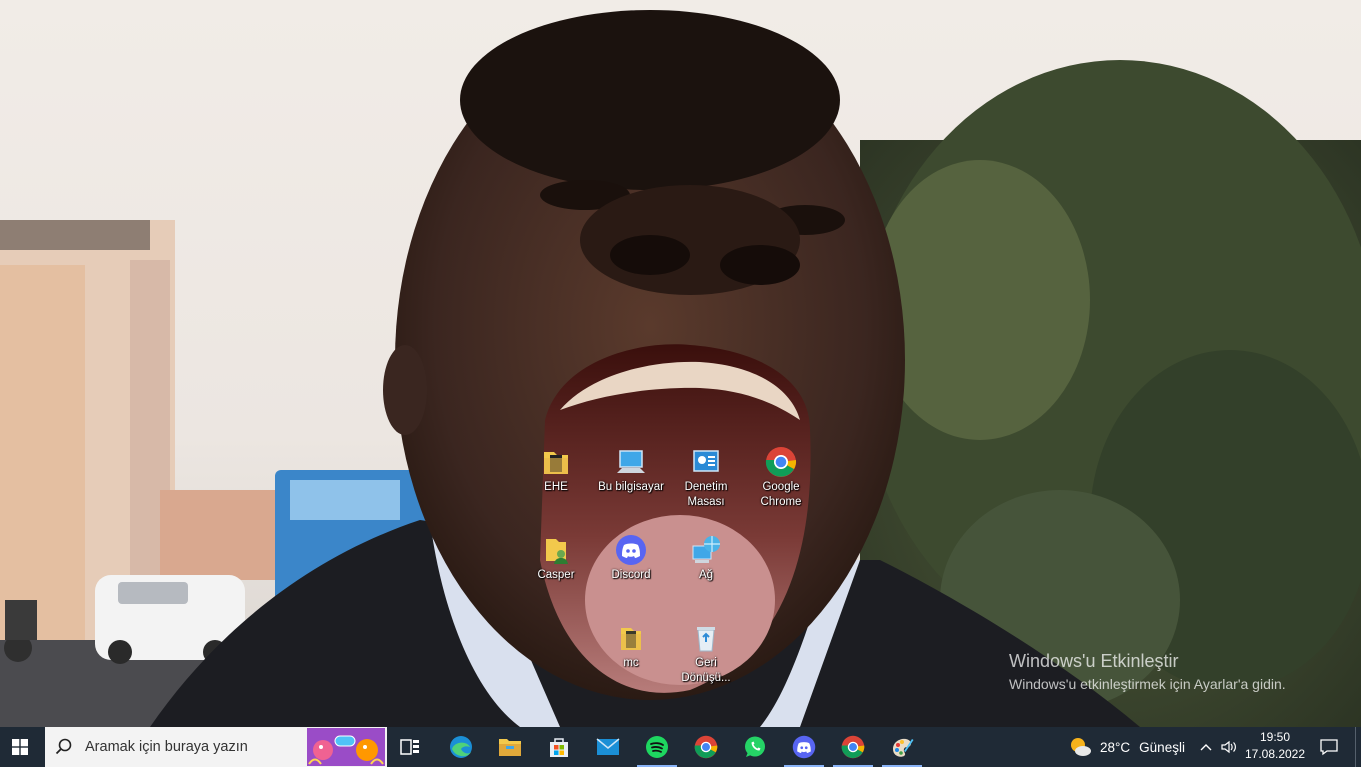 This screenshot has width=1361, height=767. Describe the element at coordinates (1162, 747) in the screenshot. I see `weather-condition: Güneşli` at that location.